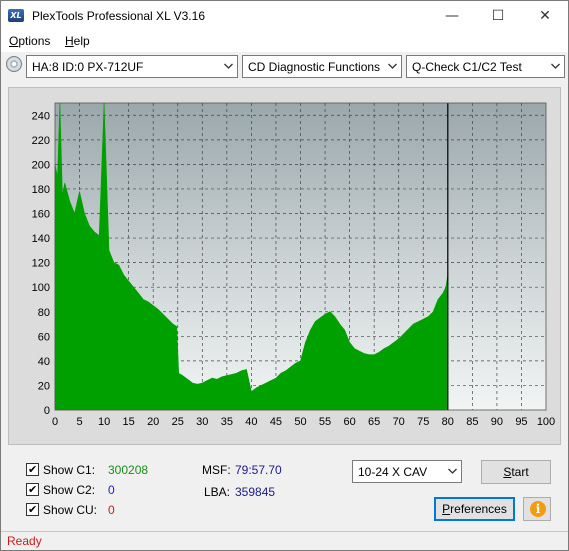  I want to click on minimize-button: —, so click(452, 16).